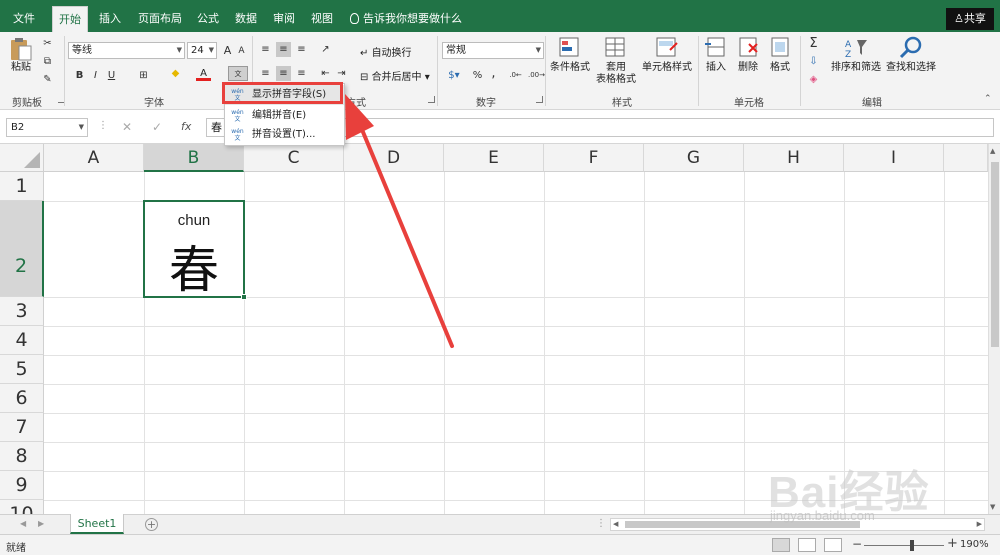 The height and width of the screenshot is (555, 1000). I want to click on tab-review: 审阅, so click(284, 19).